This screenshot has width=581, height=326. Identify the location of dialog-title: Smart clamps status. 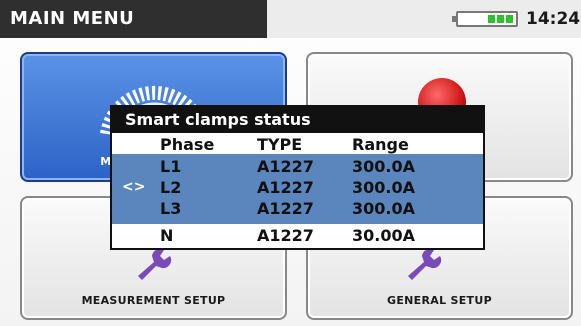
(297, 120).